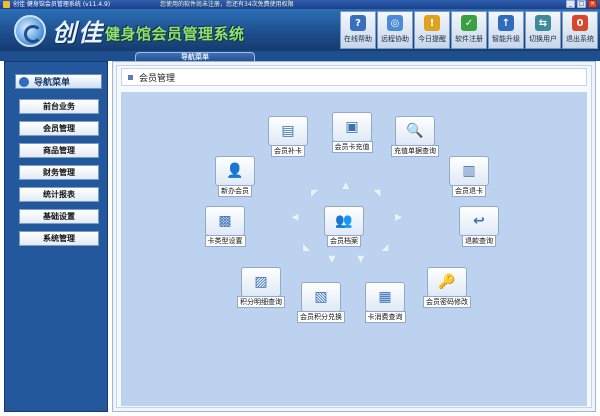 The image size is (600, 416). What do you see at coordinates (6, 4) in the screenshot?
I see `app-icon` at bounding box center [6, 4].